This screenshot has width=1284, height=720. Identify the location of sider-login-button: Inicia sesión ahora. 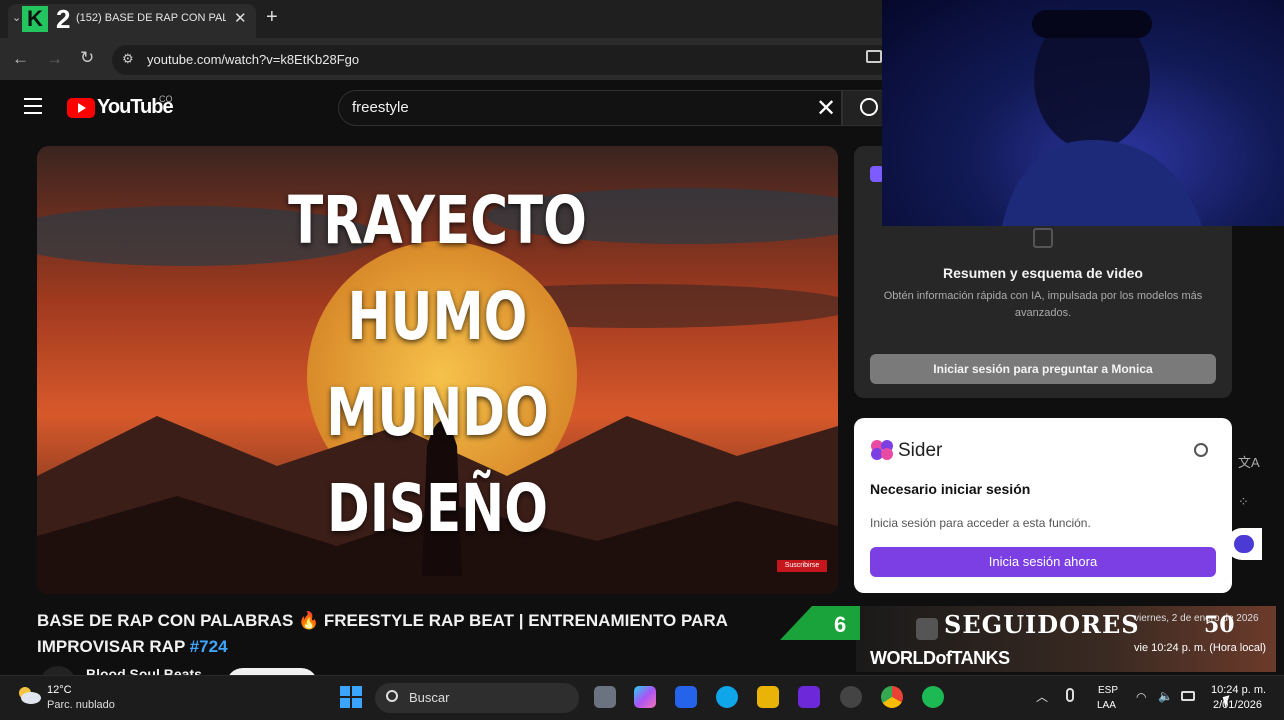
(1043, 562).